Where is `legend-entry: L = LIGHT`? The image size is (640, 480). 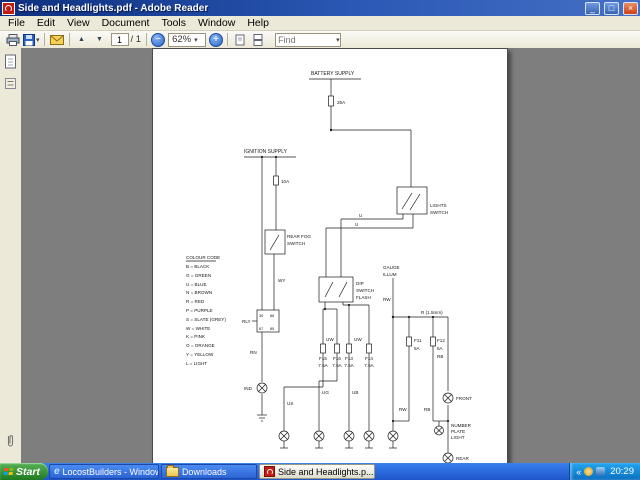
legend-entry: L = LIGHT is located at coordinates (196, 363).